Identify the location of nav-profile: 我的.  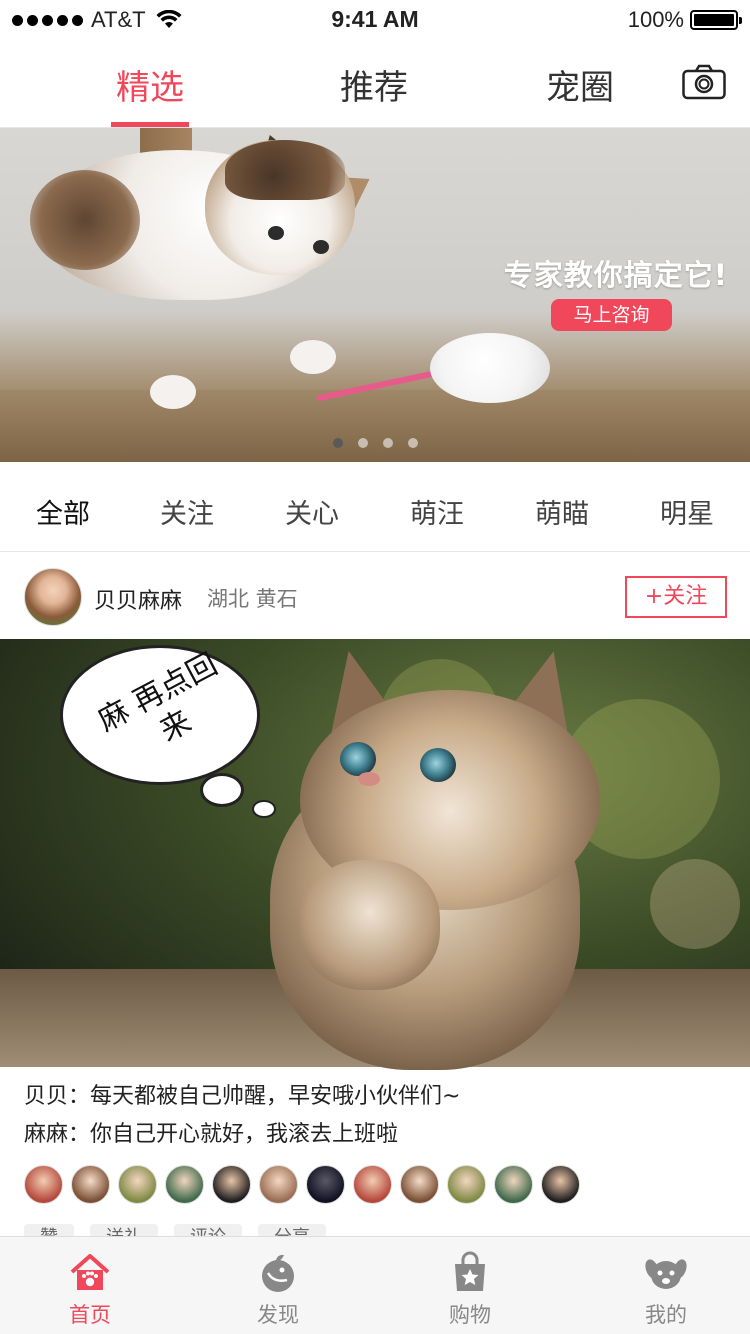
(666, 1285).